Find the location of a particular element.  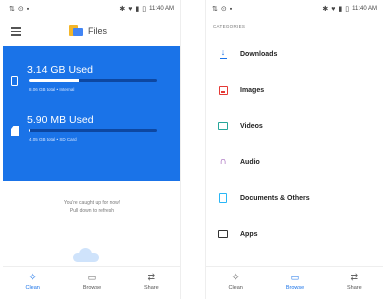

empty-state-line2: Pull down to refresh is located at coordinates (92, 211).